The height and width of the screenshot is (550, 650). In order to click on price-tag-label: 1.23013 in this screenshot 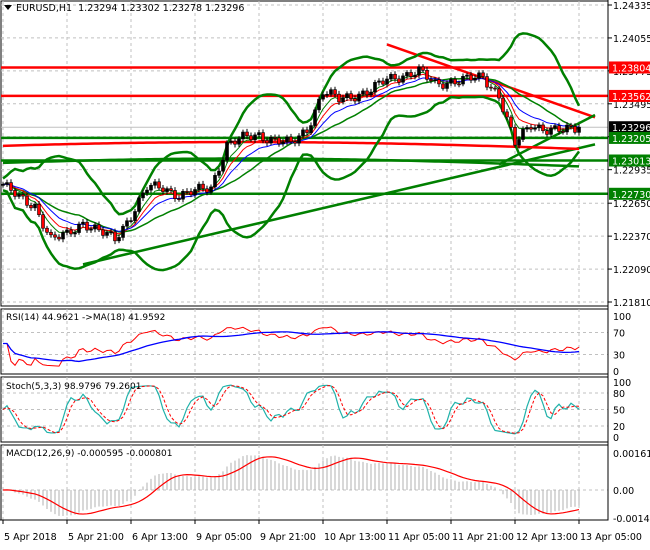, I will do `click(631, 161)`.